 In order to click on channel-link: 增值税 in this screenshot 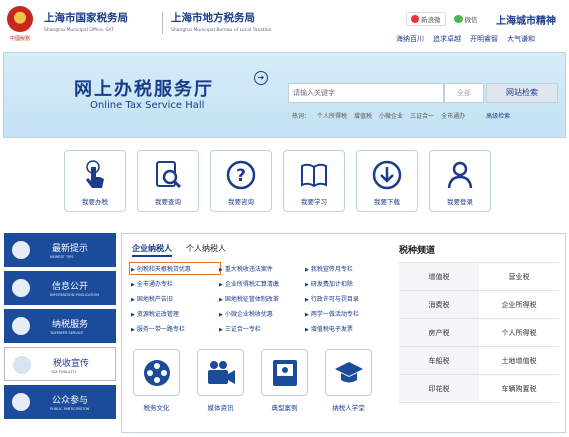, I will do `click(439, 277)`.